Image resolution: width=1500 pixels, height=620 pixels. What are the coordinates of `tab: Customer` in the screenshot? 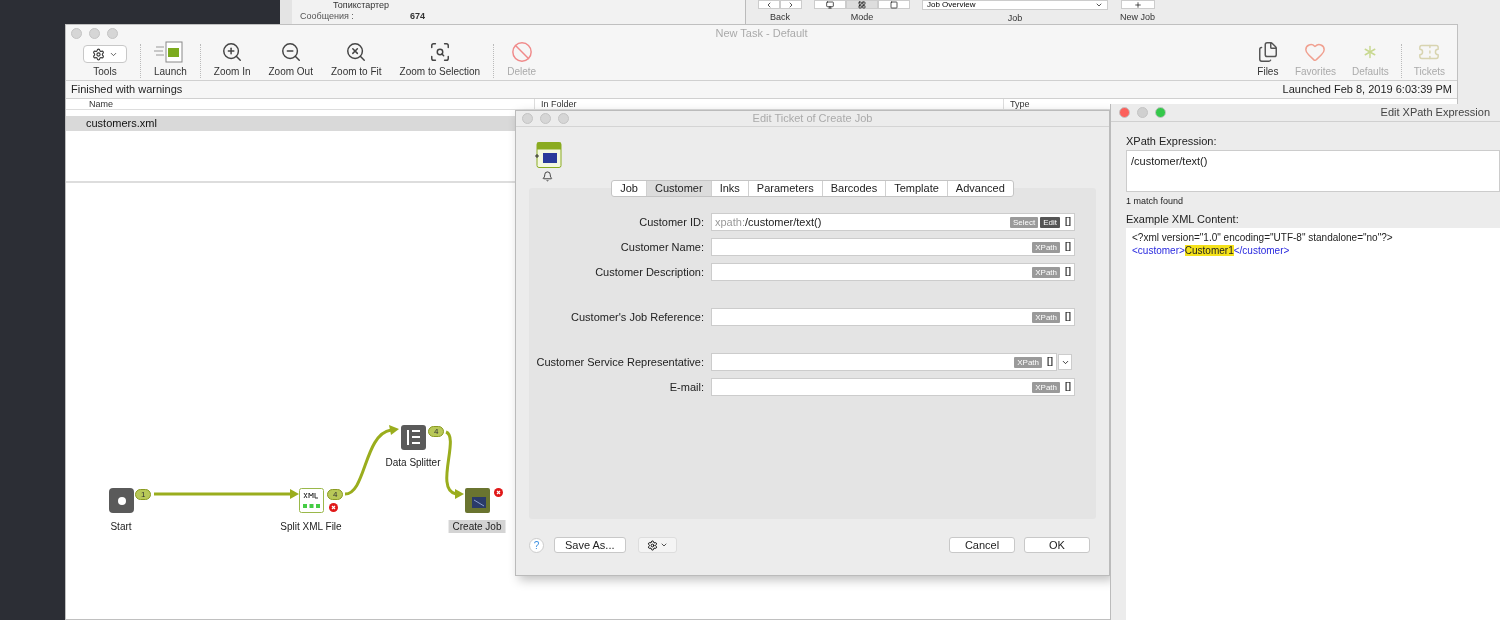 It's located at (678, 188).